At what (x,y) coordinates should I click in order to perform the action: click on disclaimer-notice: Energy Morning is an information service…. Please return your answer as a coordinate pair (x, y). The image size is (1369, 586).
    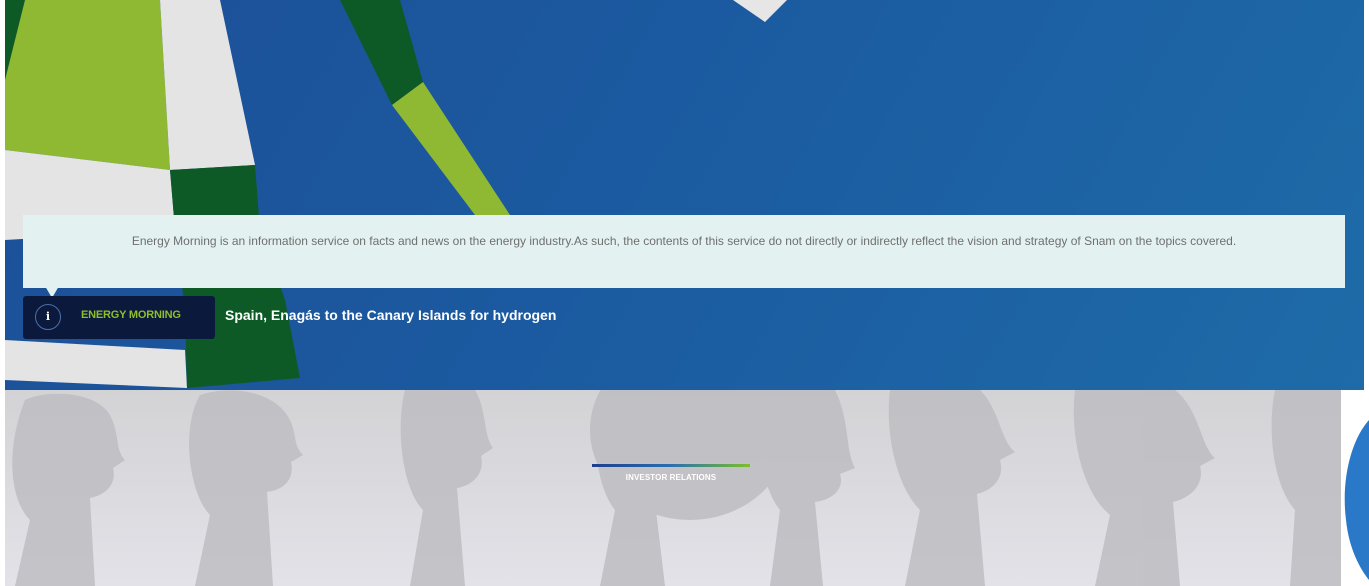
    Looking at the image, I should click on (684, 251).